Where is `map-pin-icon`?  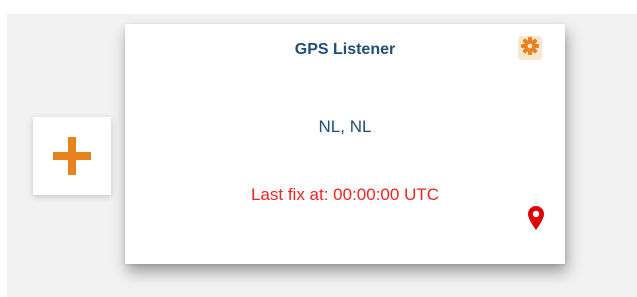 map-pin-icon is located at coordinates (536, 218).